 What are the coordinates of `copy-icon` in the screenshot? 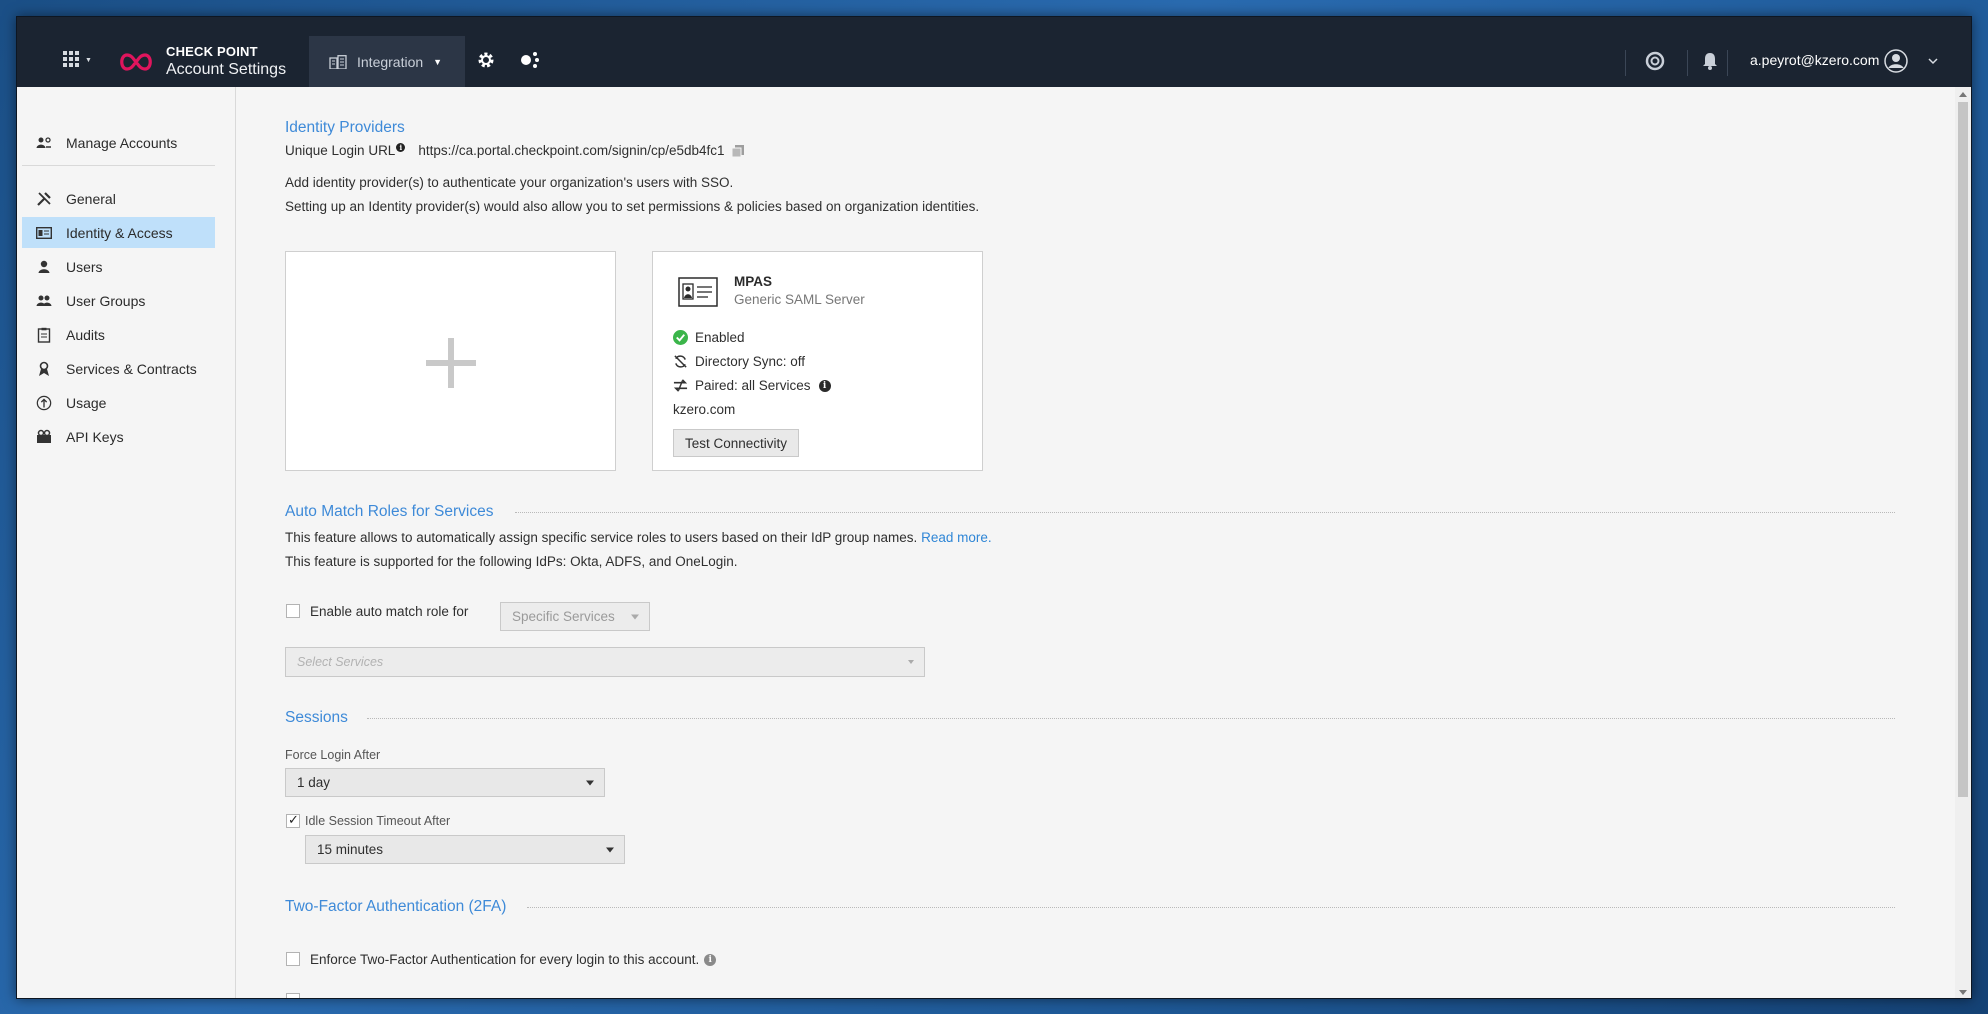 It's located at (738, 151).